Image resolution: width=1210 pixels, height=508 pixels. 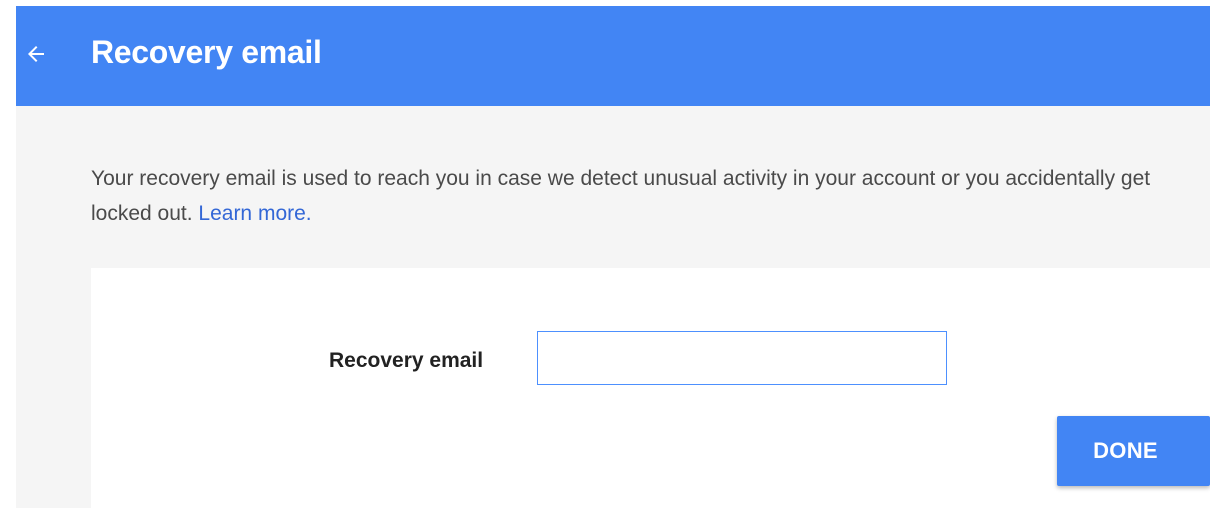 I want to click on done-button: DONE, so click(x=1133, y=451).